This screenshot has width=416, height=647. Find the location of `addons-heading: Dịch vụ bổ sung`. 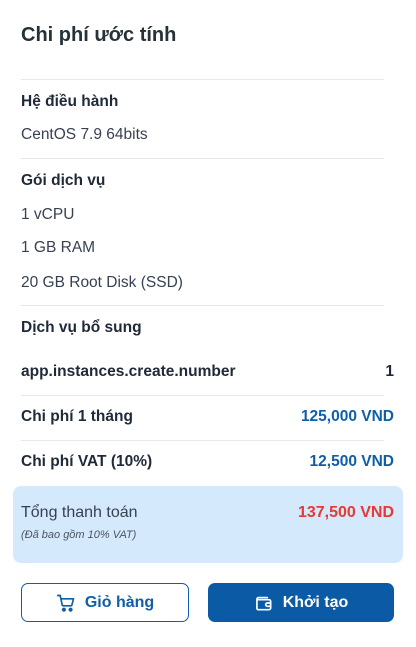

addons-heading: Dịch vụ bổ sung is located at coordinates (81, 327).